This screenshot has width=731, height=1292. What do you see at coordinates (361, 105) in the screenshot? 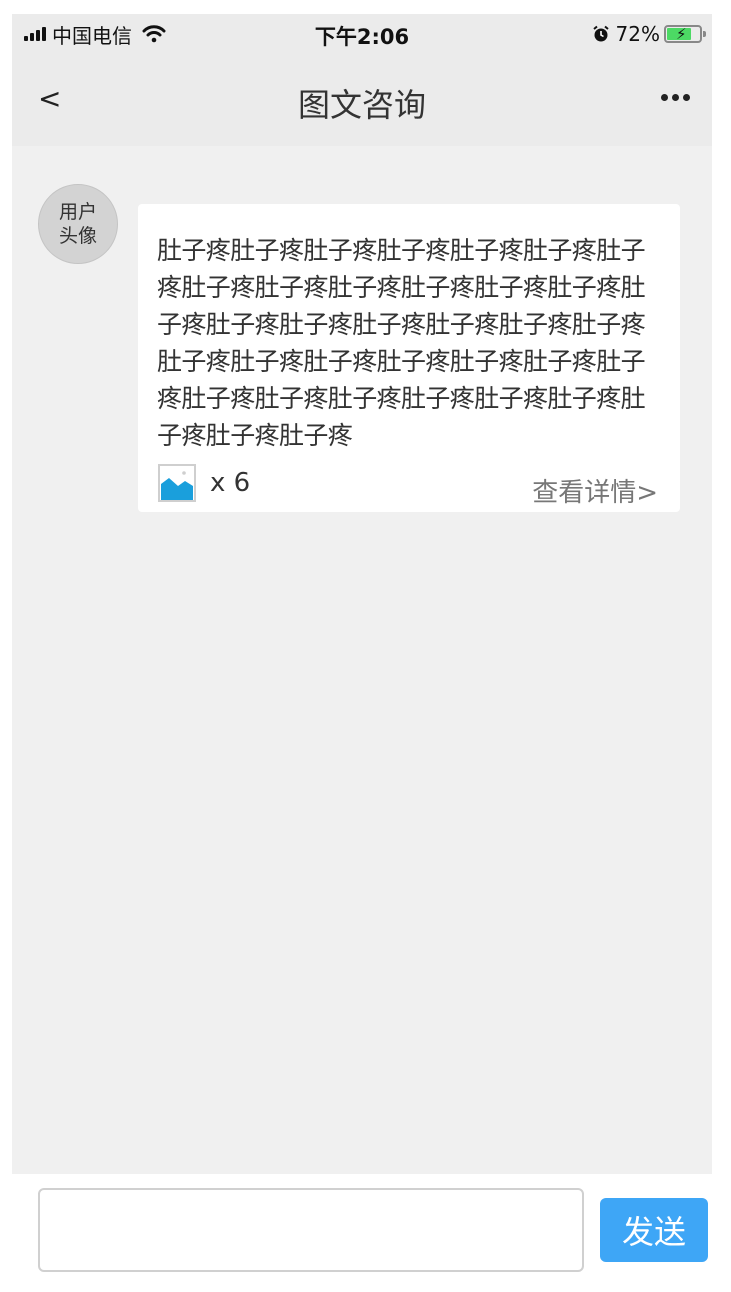
I see `page-title: 图文咨询` at bounding box center [361, 105].